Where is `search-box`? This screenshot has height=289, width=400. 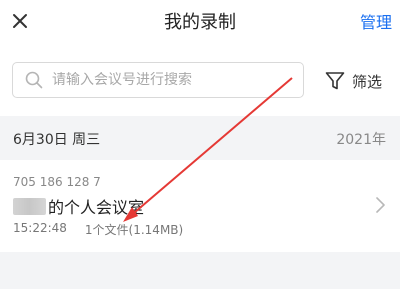
search-box is located at coordinates (158, 80).